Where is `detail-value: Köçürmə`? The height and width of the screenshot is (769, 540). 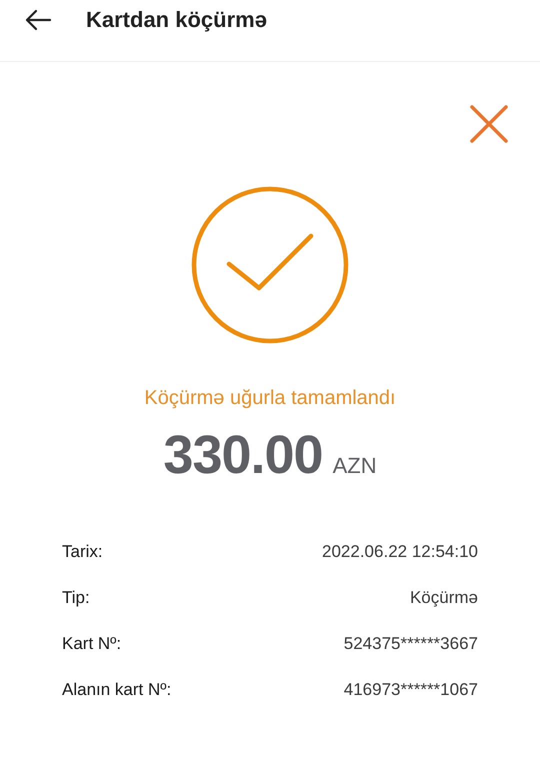 detail-value: Köçürmə is located at coordinates (444, 598).